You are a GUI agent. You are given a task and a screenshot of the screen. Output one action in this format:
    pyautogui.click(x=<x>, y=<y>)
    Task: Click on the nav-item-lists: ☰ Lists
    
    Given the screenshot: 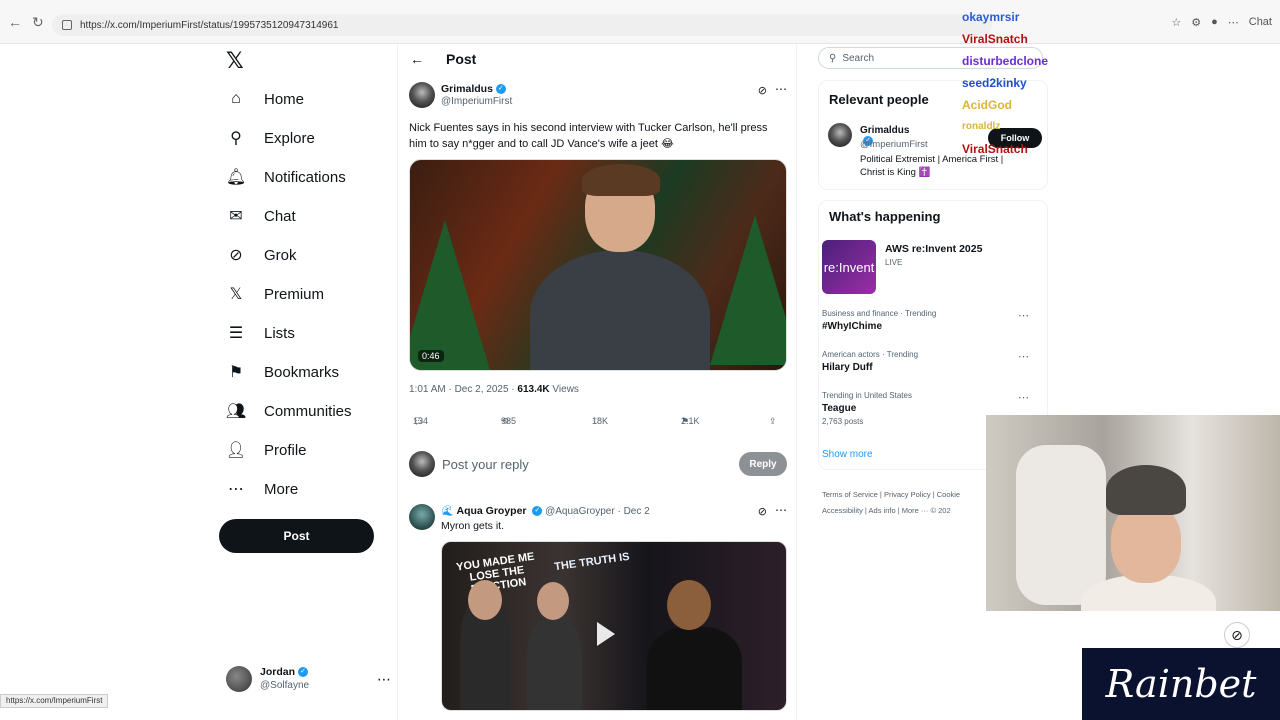 What is the action you would take?
    pyautogui.click(x=260, y=333)
    